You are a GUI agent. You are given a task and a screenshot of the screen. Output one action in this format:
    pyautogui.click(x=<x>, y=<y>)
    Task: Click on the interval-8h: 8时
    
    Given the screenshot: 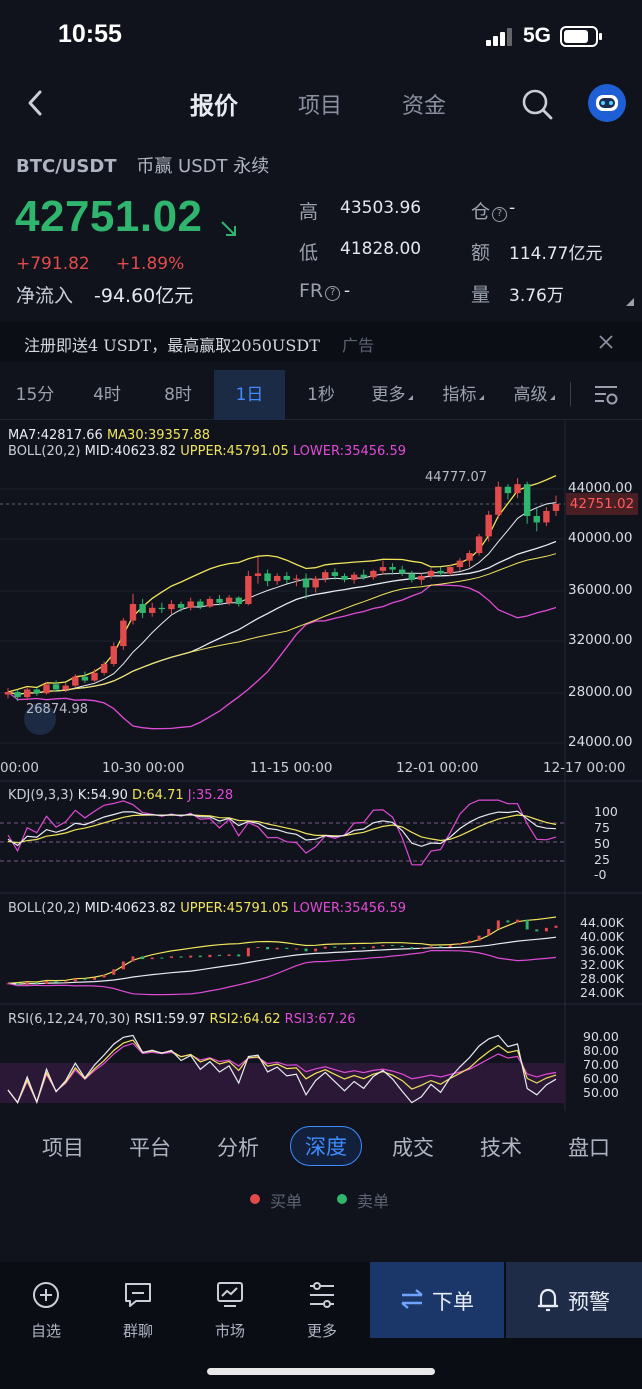 What is the action you would take?
    pyautogui.click(x=178, y=395)
    